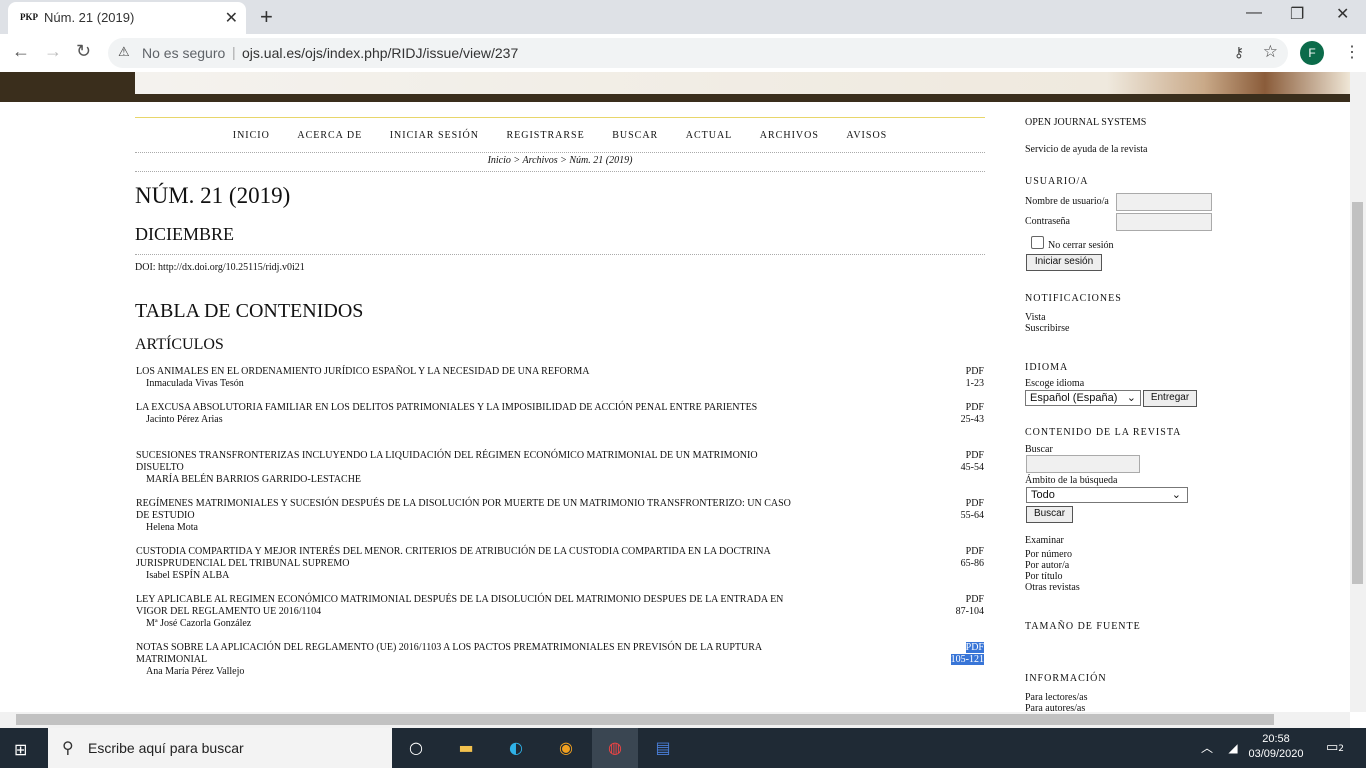  I want to click on remember-label: No cerrar sesión, so click(1081, 245).